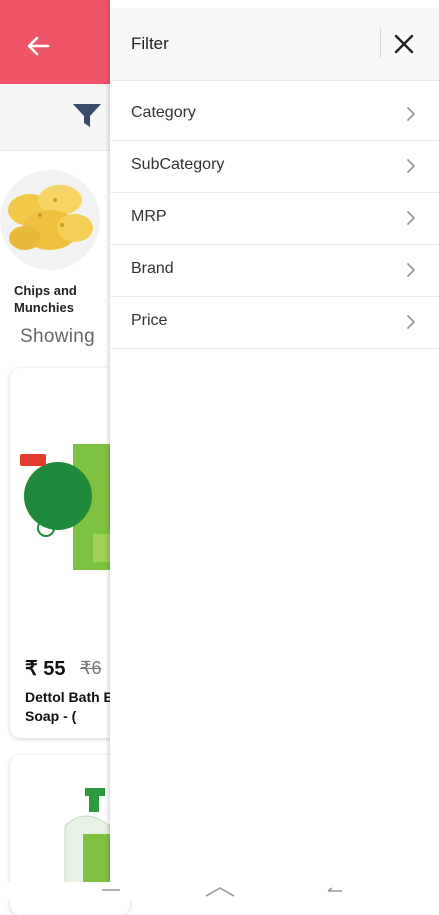  What do you see at coordinates (150, 43) in the screenshot?
I see `drawer-title: Filter` at bounding box center [150, 43].